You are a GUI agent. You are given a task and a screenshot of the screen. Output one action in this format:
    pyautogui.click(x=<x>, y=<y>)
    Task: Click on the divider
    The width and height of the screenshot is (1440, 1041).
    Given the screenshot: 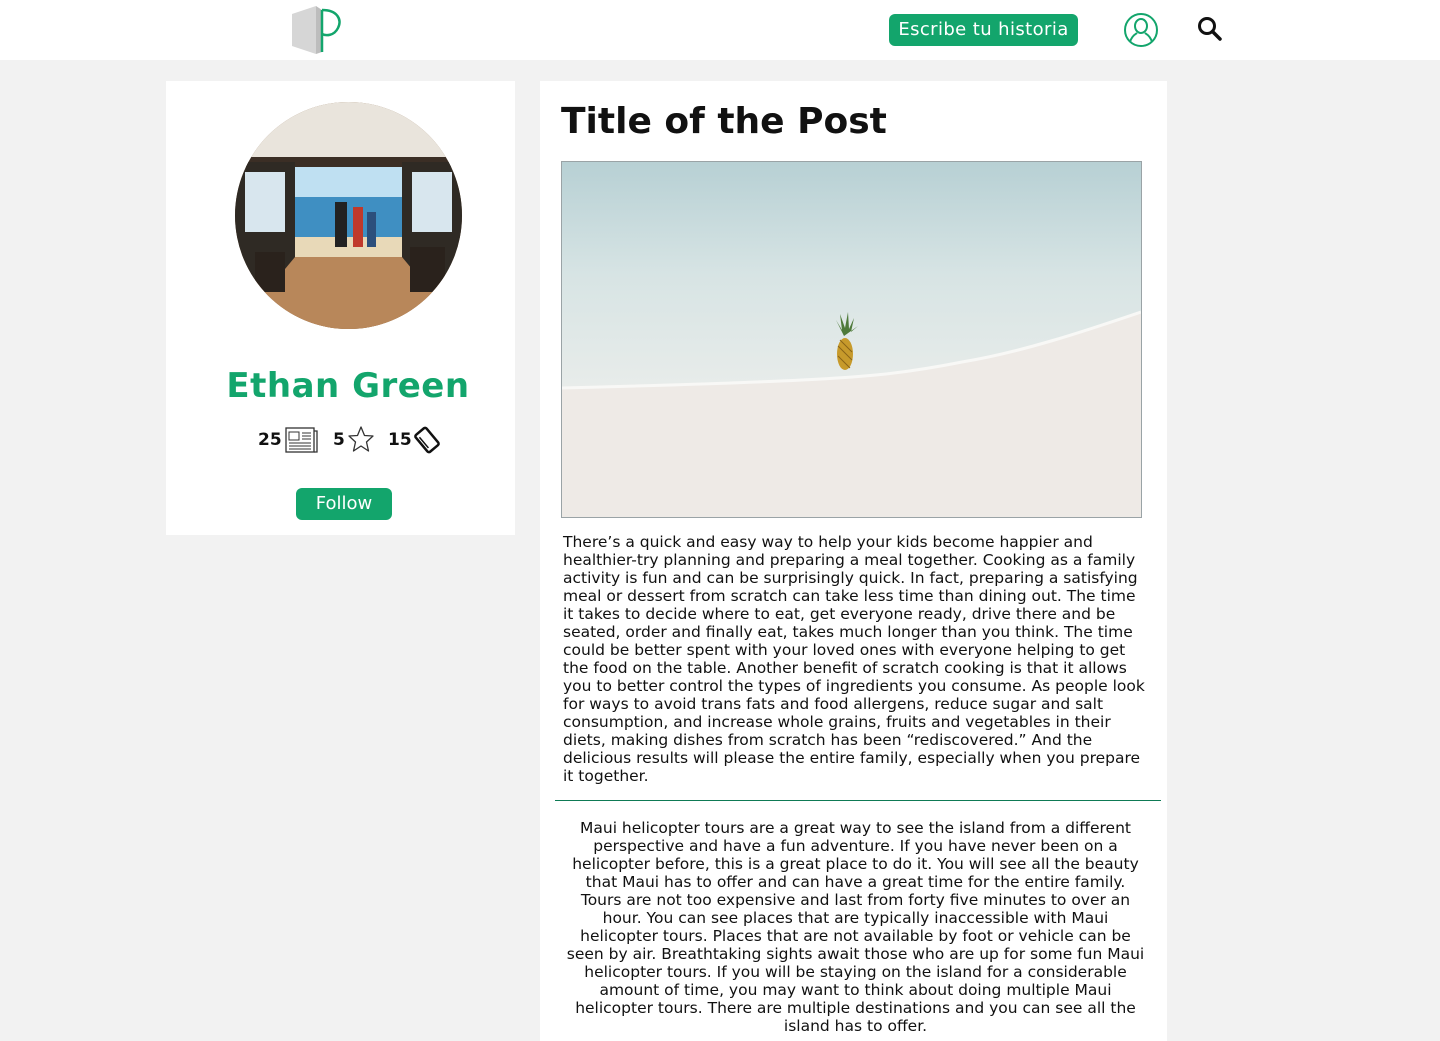 What is the action you would take?
    pyautogui.click(x=858, y=800)
    